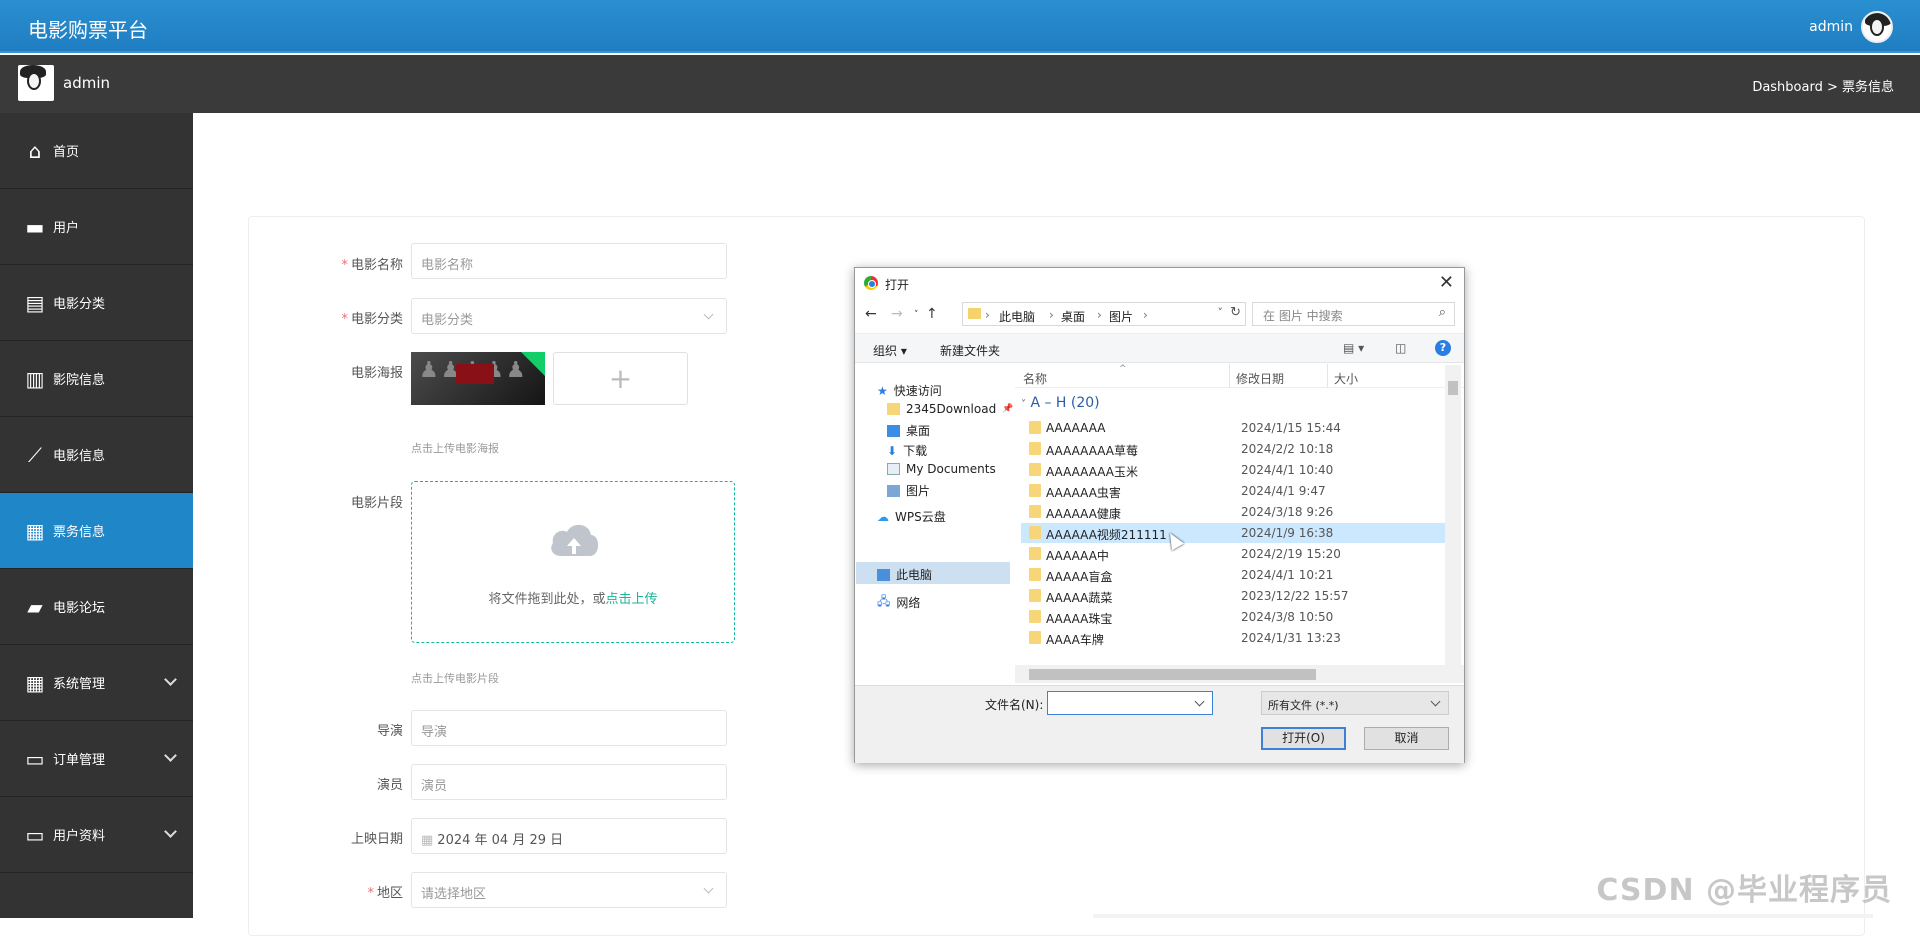 Image resolution: width=1920 pixels, height=936 pixels. What do you see at coordinates (1453, 515) in the screenshot?
I see `vertical-scrollbar` at bounding box center [1453, 515].